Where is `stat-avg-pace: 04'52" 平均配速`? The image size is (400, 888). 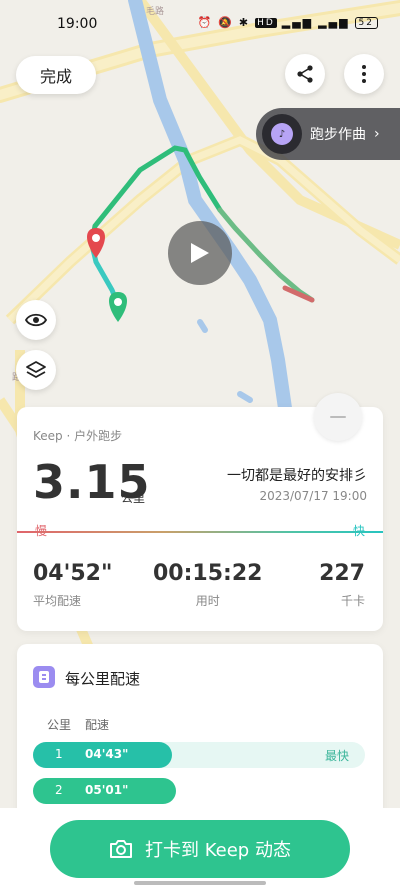 stat-avg-pace: 04'52" 平均配速 is located at coordinates (72, 585).